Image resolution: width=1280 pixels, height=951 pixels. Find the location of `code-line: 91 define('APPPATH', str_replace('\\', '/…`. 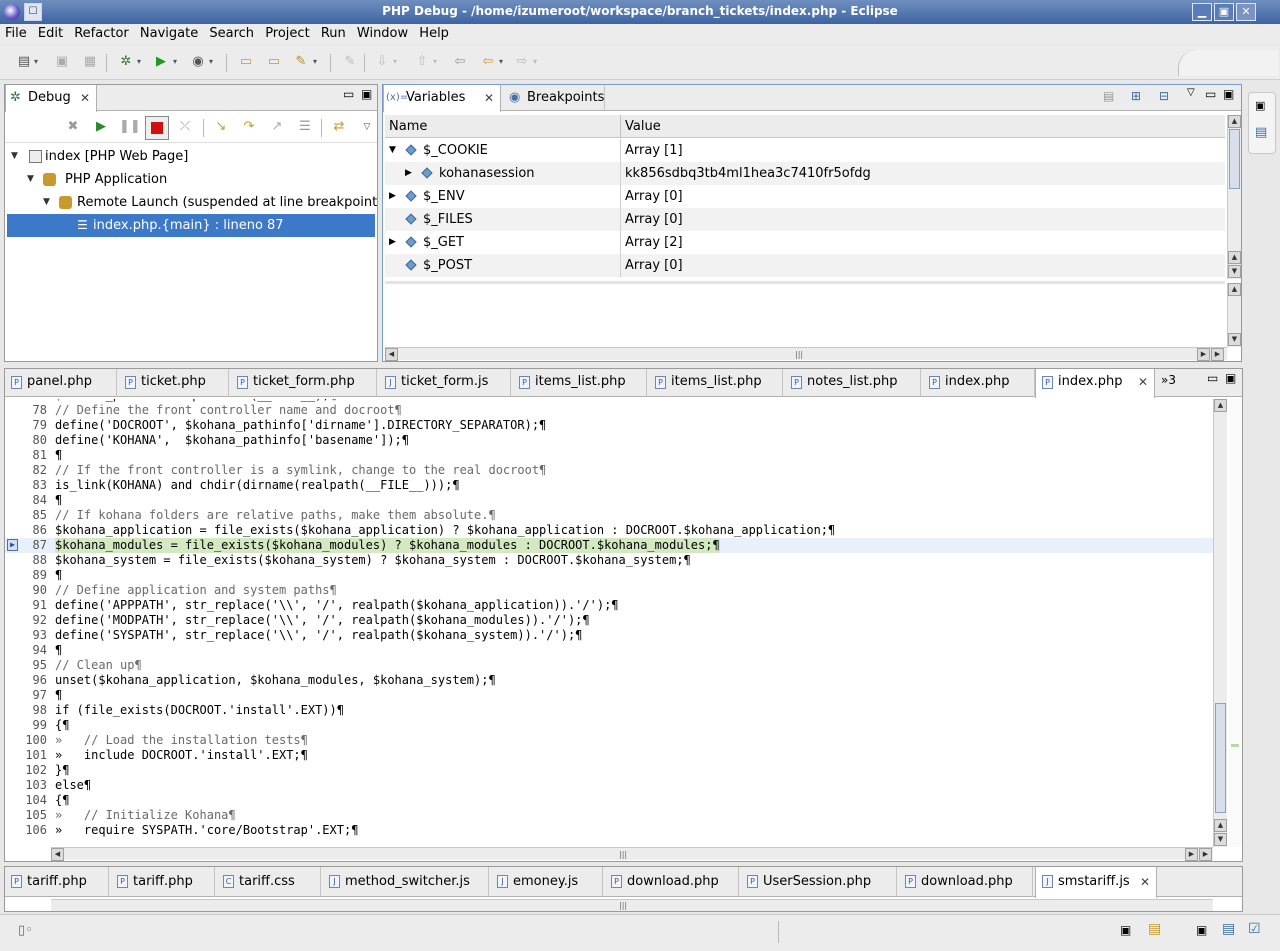

code-line: 91 define('APPPATH', str_replace('\\', '/… is located at coordinates (609, 605).